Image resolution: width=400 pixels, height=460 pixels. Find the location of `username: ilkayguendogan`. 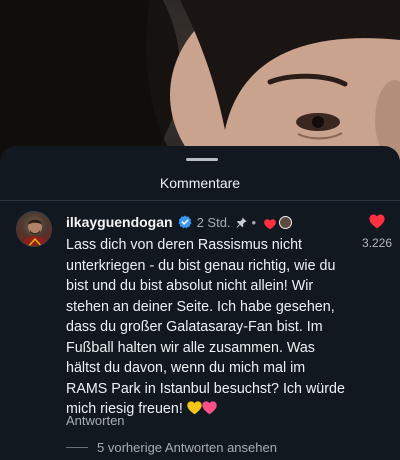

username: ilkayguendogan is located at coordinates (119, 222).